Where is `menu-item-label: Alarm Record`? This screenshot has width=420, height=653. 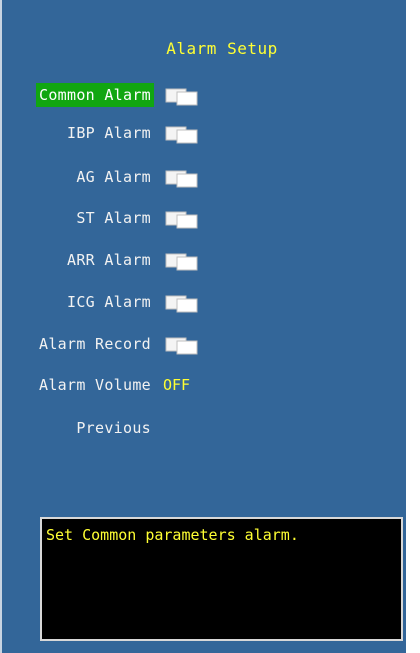 menu-item-label: Alarm Record is located at coordinates (95, 344).